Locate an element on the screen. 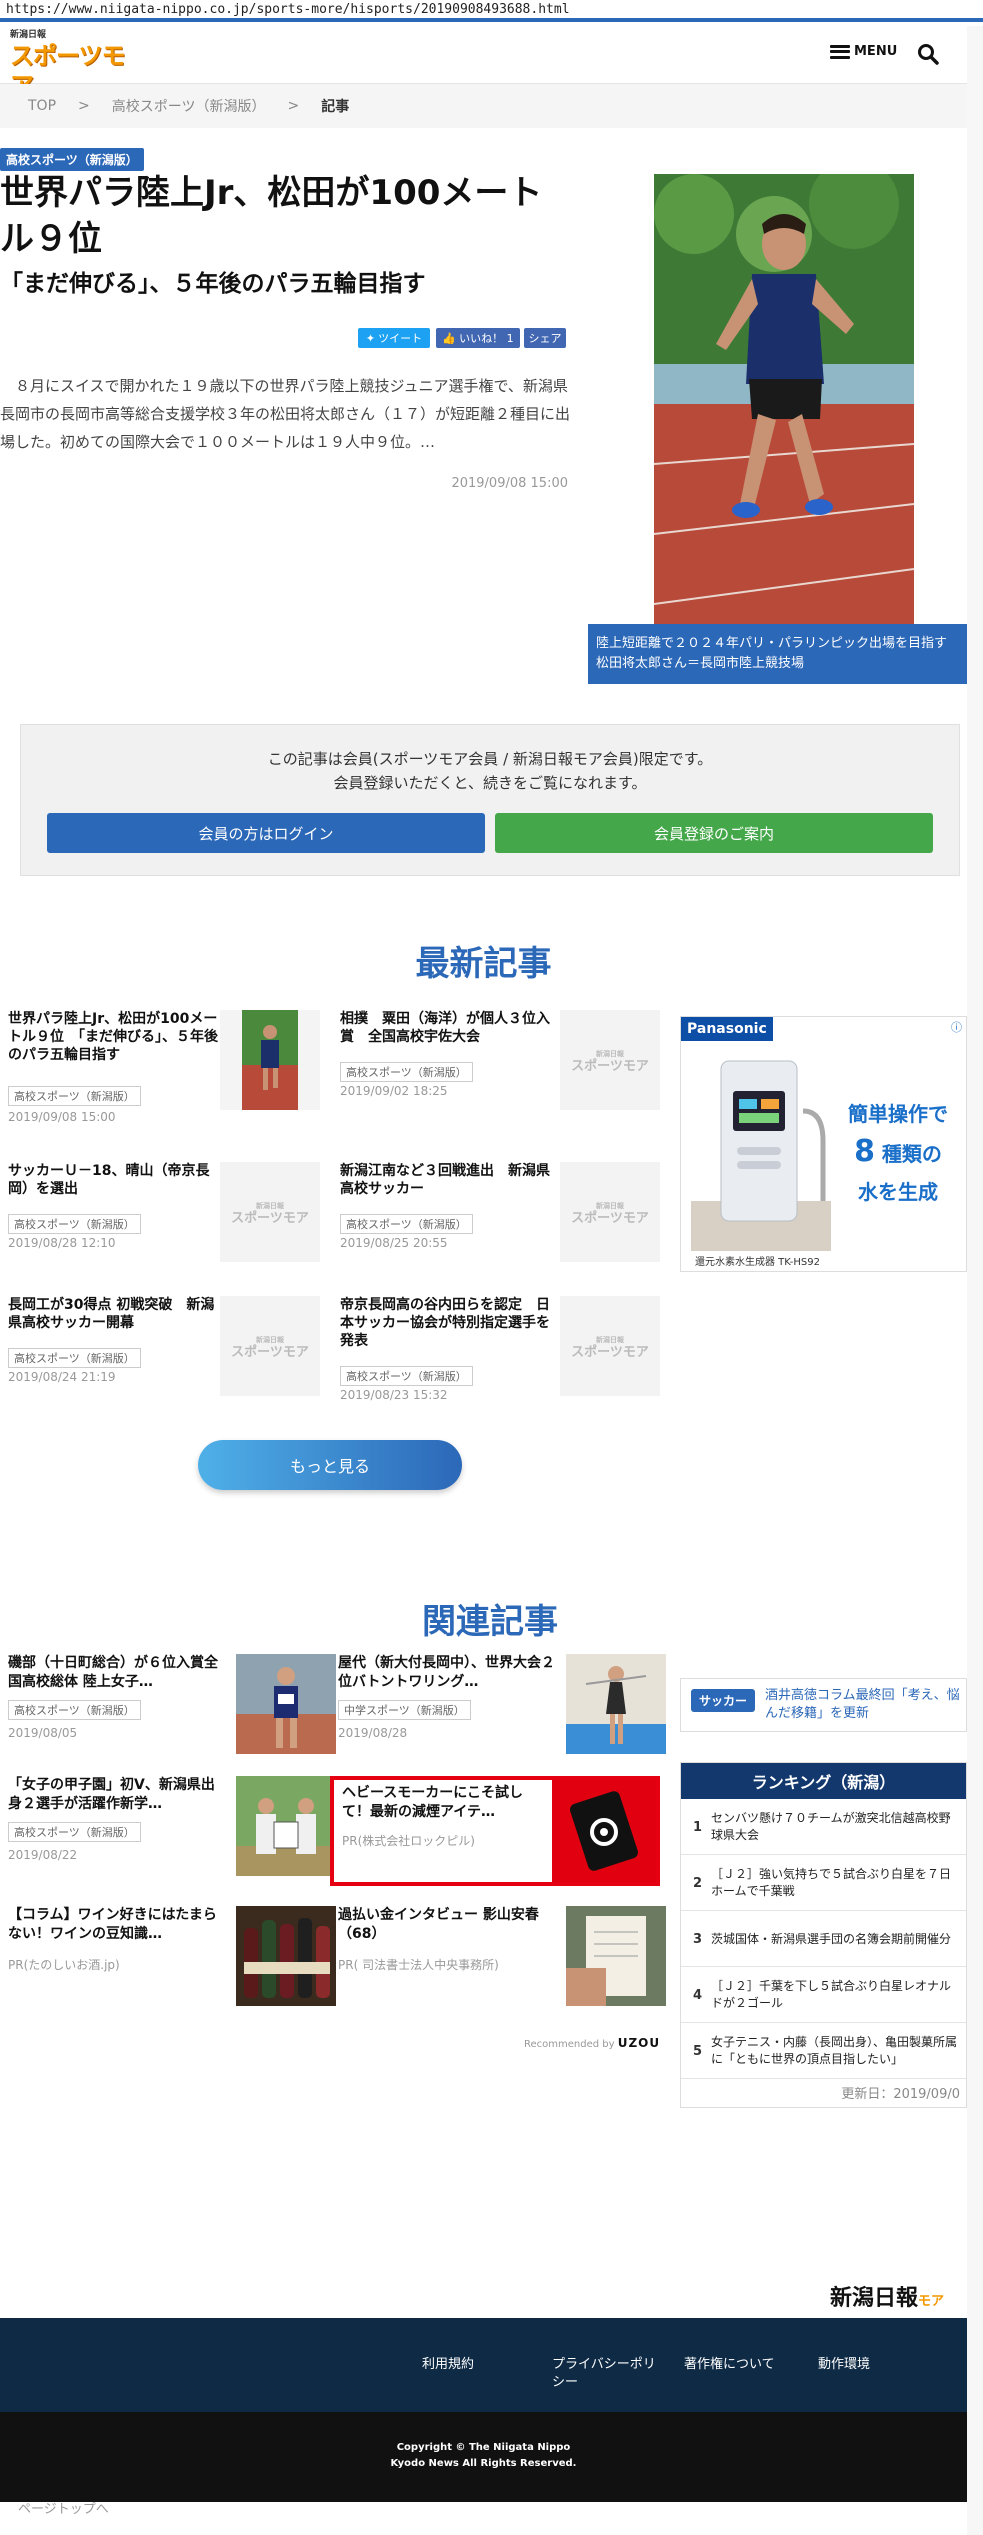 This screenshot has width=983, height=2535. footer-link-privacy: プライバシーポリシー is located at coordinates (610, 2374).